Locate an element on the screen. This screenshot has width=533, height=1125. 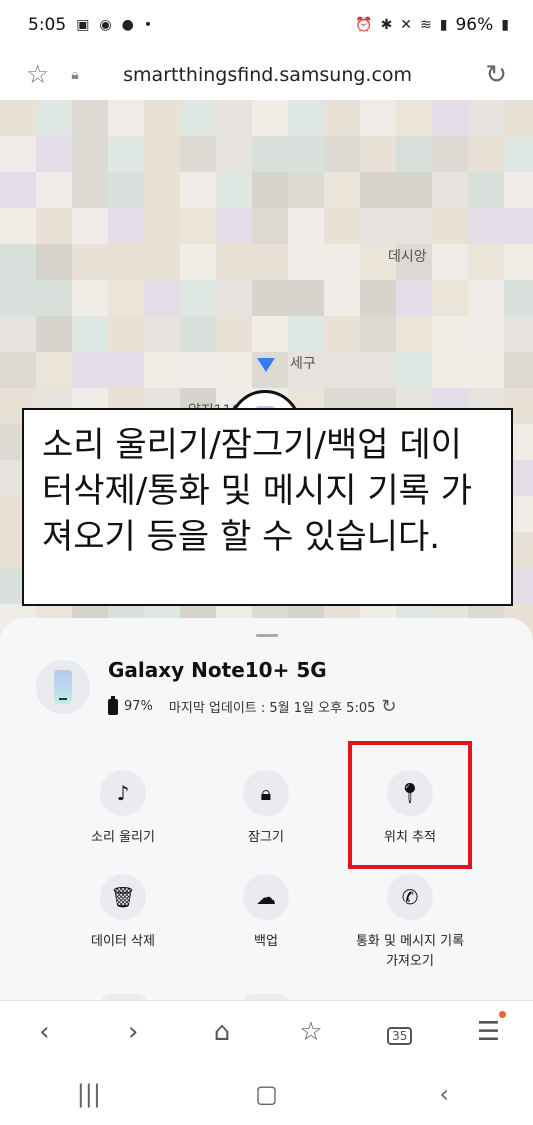
action-label: 잠그기 is located at coordinates (266, 837).